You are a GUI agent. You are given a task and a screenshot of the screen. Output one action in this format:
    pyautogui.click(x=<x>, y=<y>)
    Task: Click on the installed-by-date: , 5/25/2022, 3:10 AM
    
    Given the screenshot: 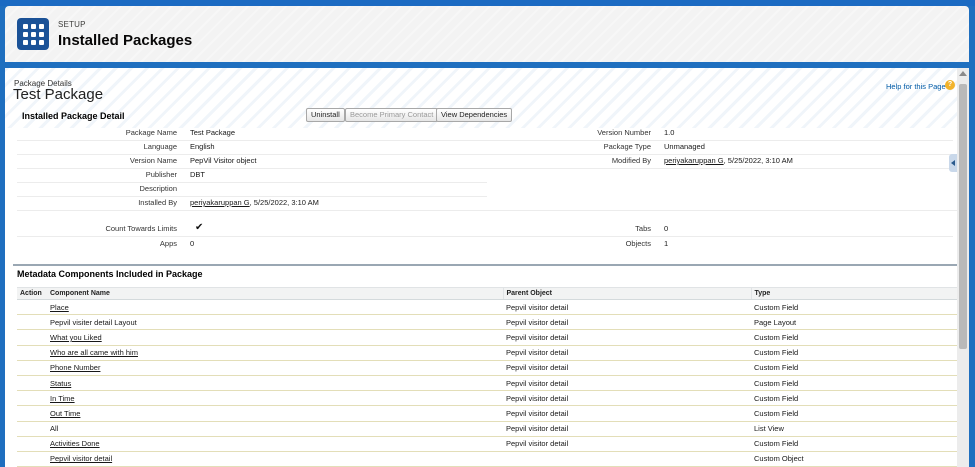 What is the action you would take?
    pyautogui.click(x=284, y=202)
    